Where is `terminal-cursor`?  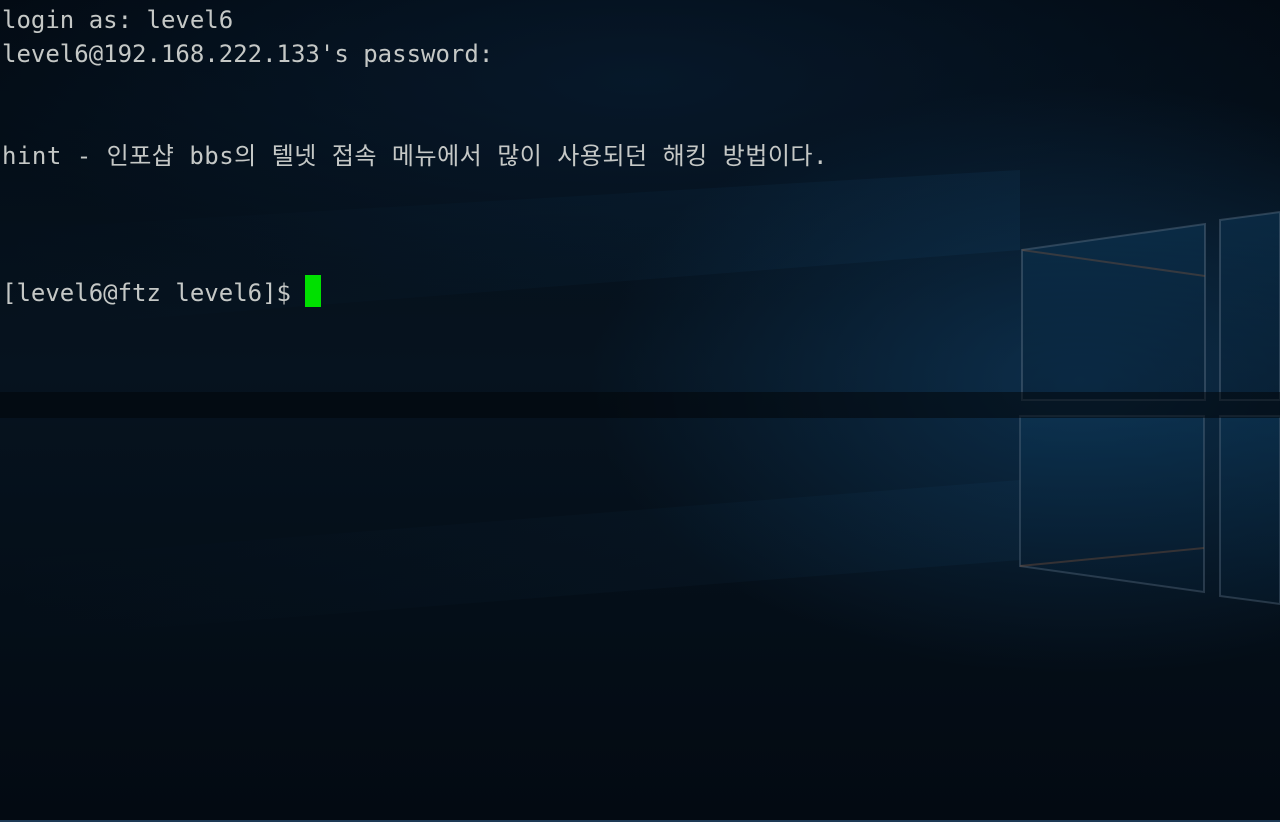 terminal-cursor is located at coordinates (312, 291).